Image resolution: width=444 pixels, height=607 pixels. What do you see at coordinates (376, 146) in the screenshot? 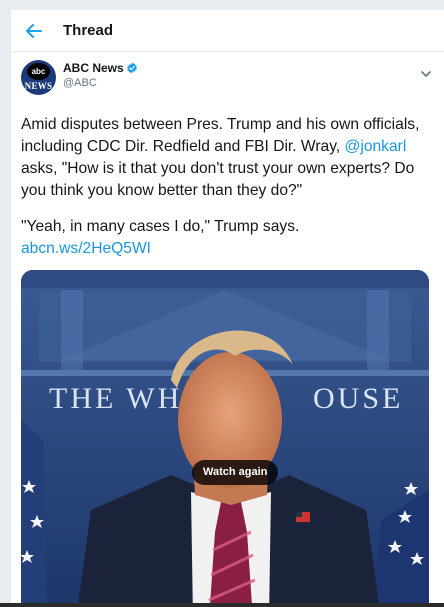
I see `mention-link: @jonkarl` at bounding box center [376, 146].